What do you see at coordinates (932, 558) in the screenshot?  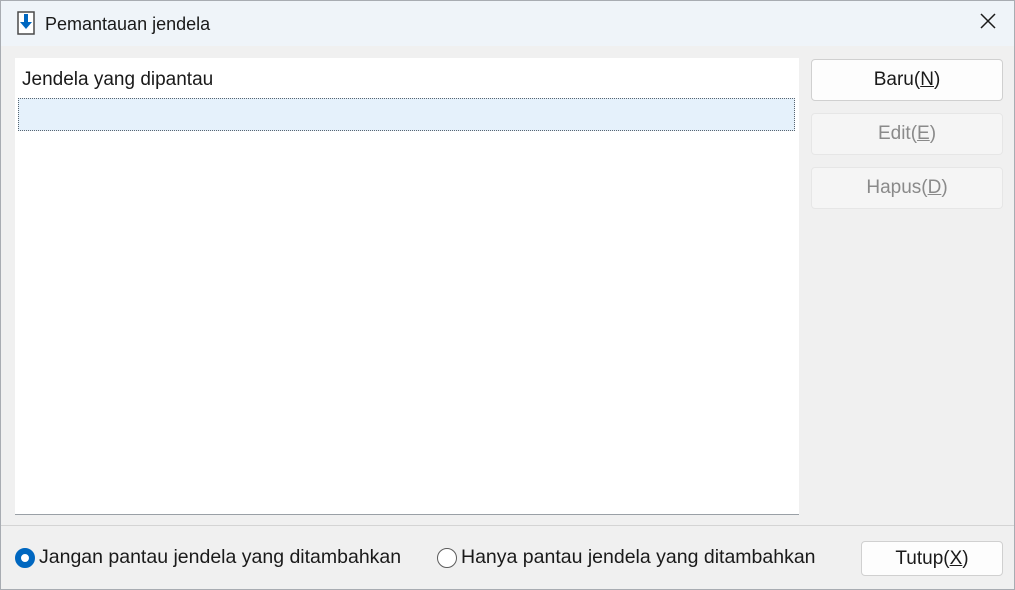 I see `close-button: Tutup(X)` at bounding box center [932, 558].